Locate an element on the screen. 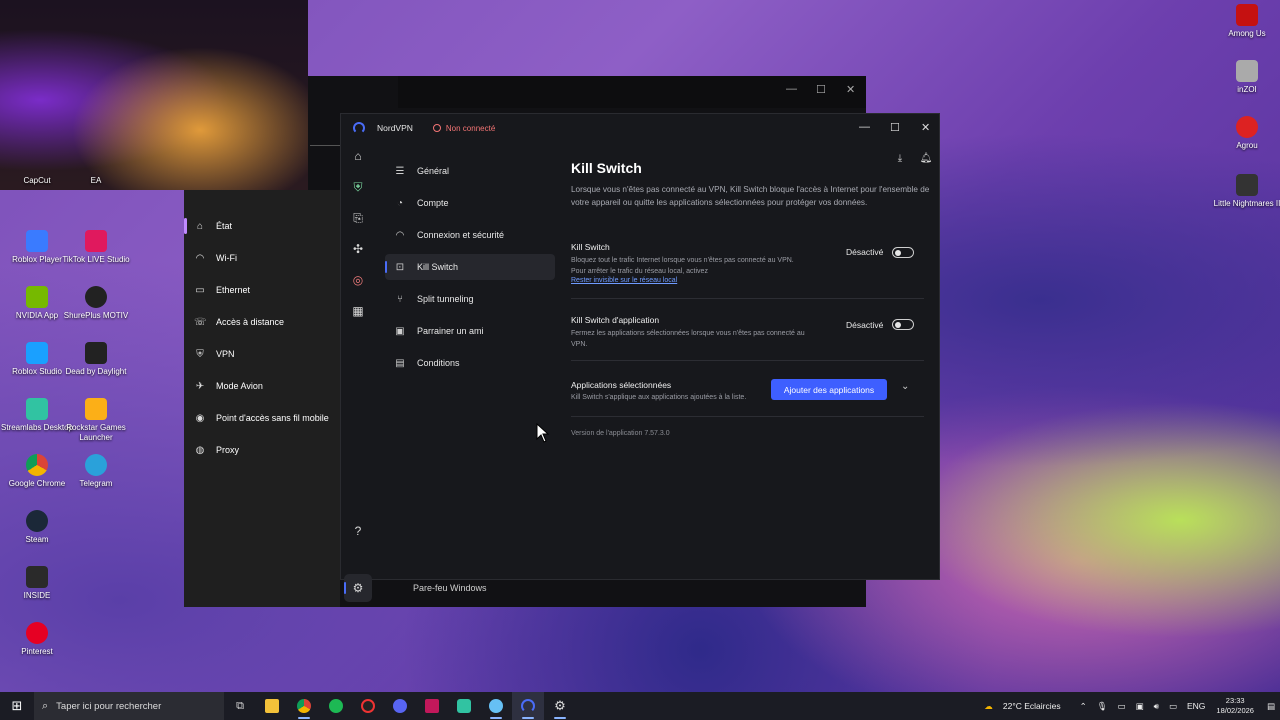 The width and height of the screenshot is (1280, 720). chevron-down-icon: ⌄ is located at coordinates (905, 386).